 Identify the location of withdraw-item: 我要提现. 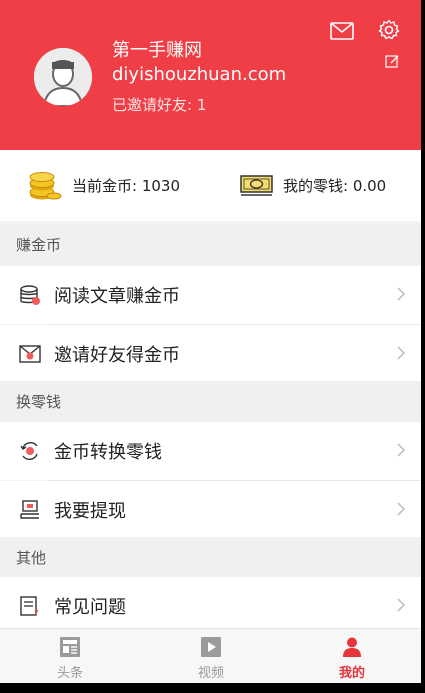
(210, 510).